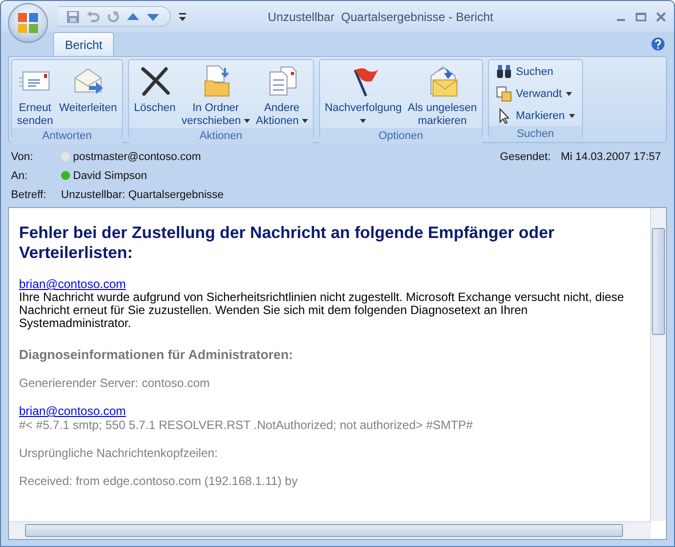  Describe the element at coordinates (401, 136) in the screenshot. I see `group-label: Optionen` at that location.